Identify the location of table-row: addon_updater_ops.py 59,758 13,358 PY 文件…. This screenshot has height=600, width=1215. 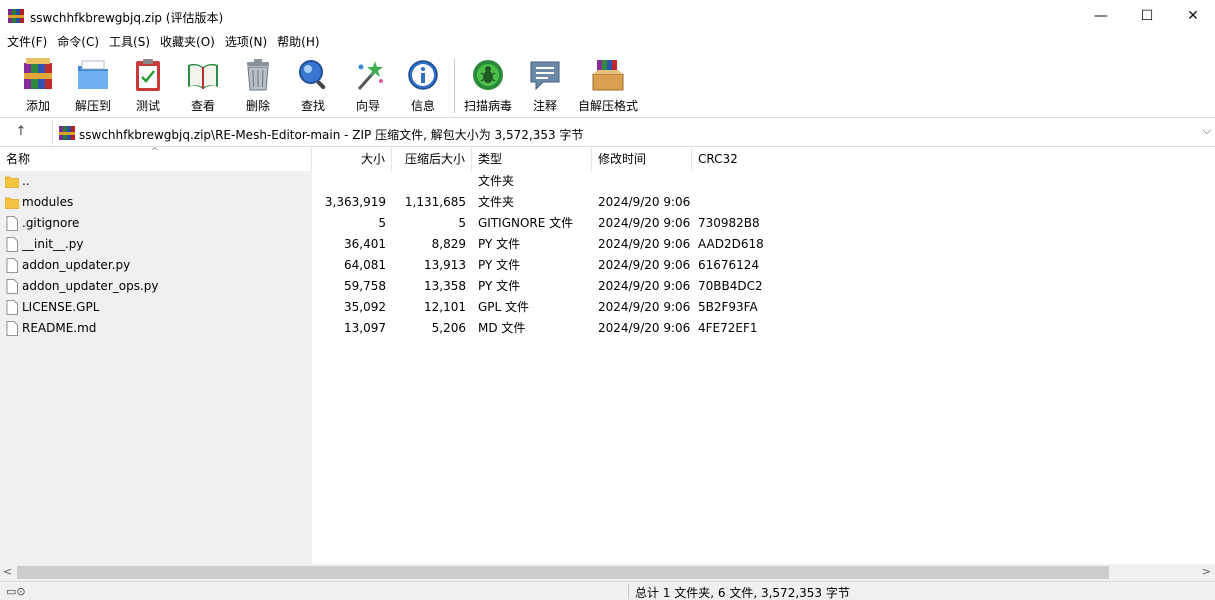
(607, 286).